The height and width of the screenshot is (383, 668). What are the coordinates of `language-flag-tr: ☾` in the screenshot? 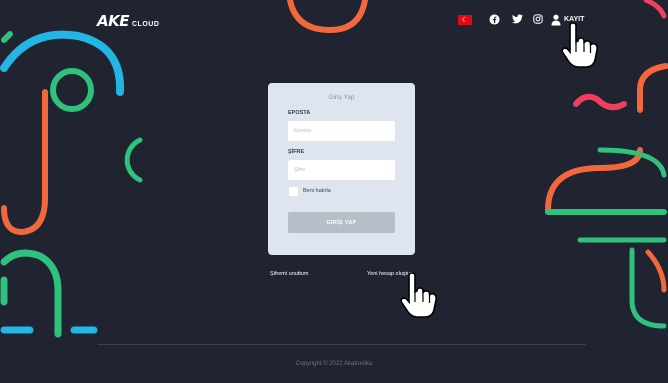 It's located at (465, 20).